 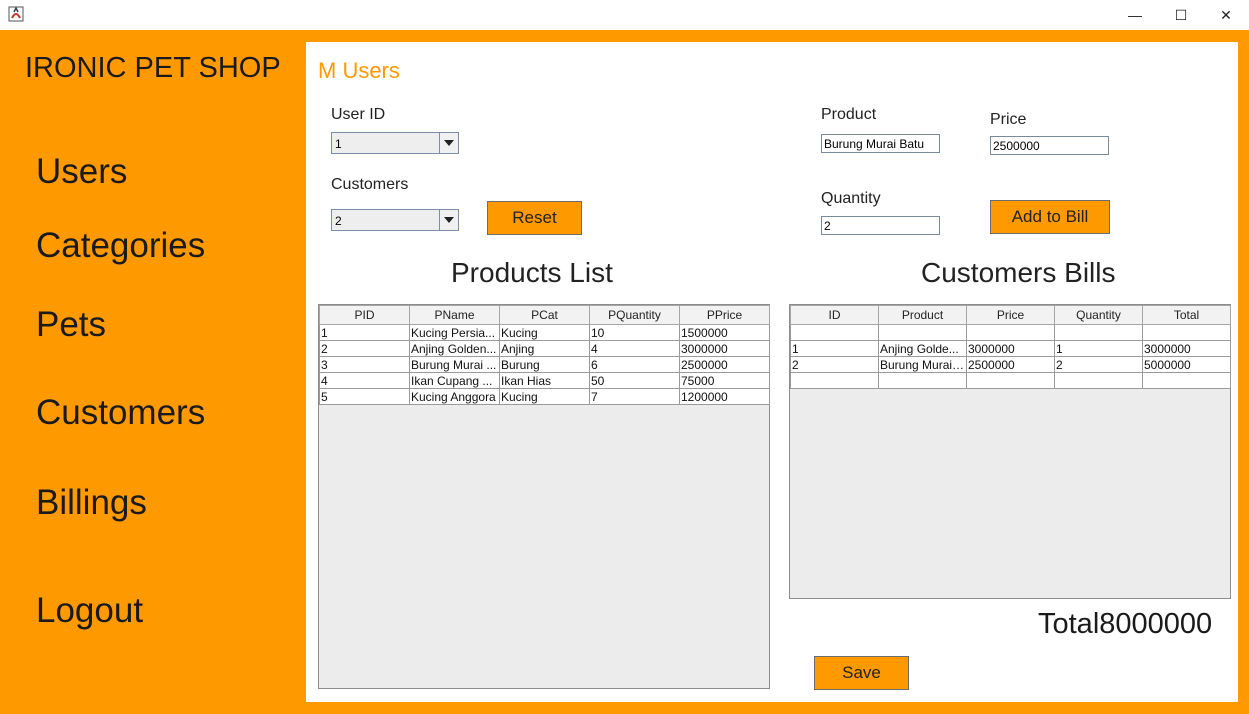 I want to click on bills-column-header: Total, so click(x=1186, y=315).